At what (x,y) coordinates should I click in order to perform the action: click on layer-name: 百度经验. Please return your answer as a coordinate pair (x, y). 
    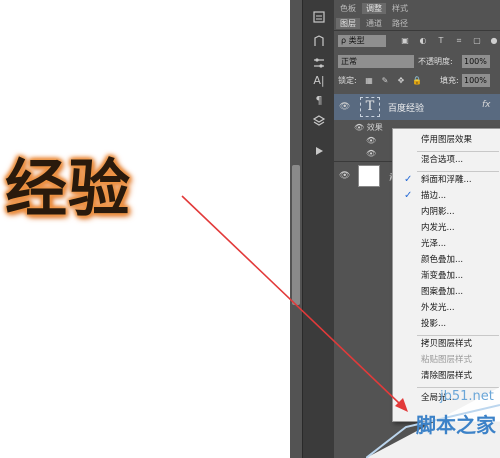
    Looking at the image, I should click on (406, 107).